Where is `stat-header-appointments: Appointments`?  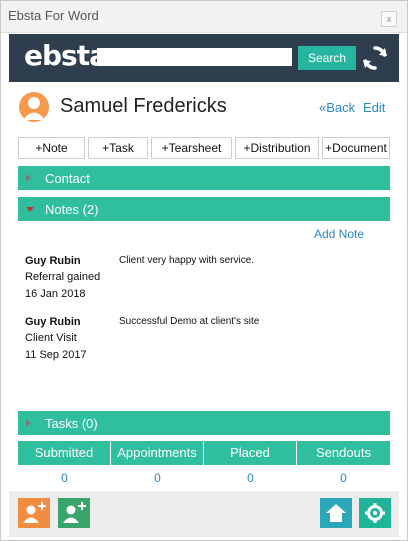 stat-header-appointments: Appointments is located at coordinates (157, 453).